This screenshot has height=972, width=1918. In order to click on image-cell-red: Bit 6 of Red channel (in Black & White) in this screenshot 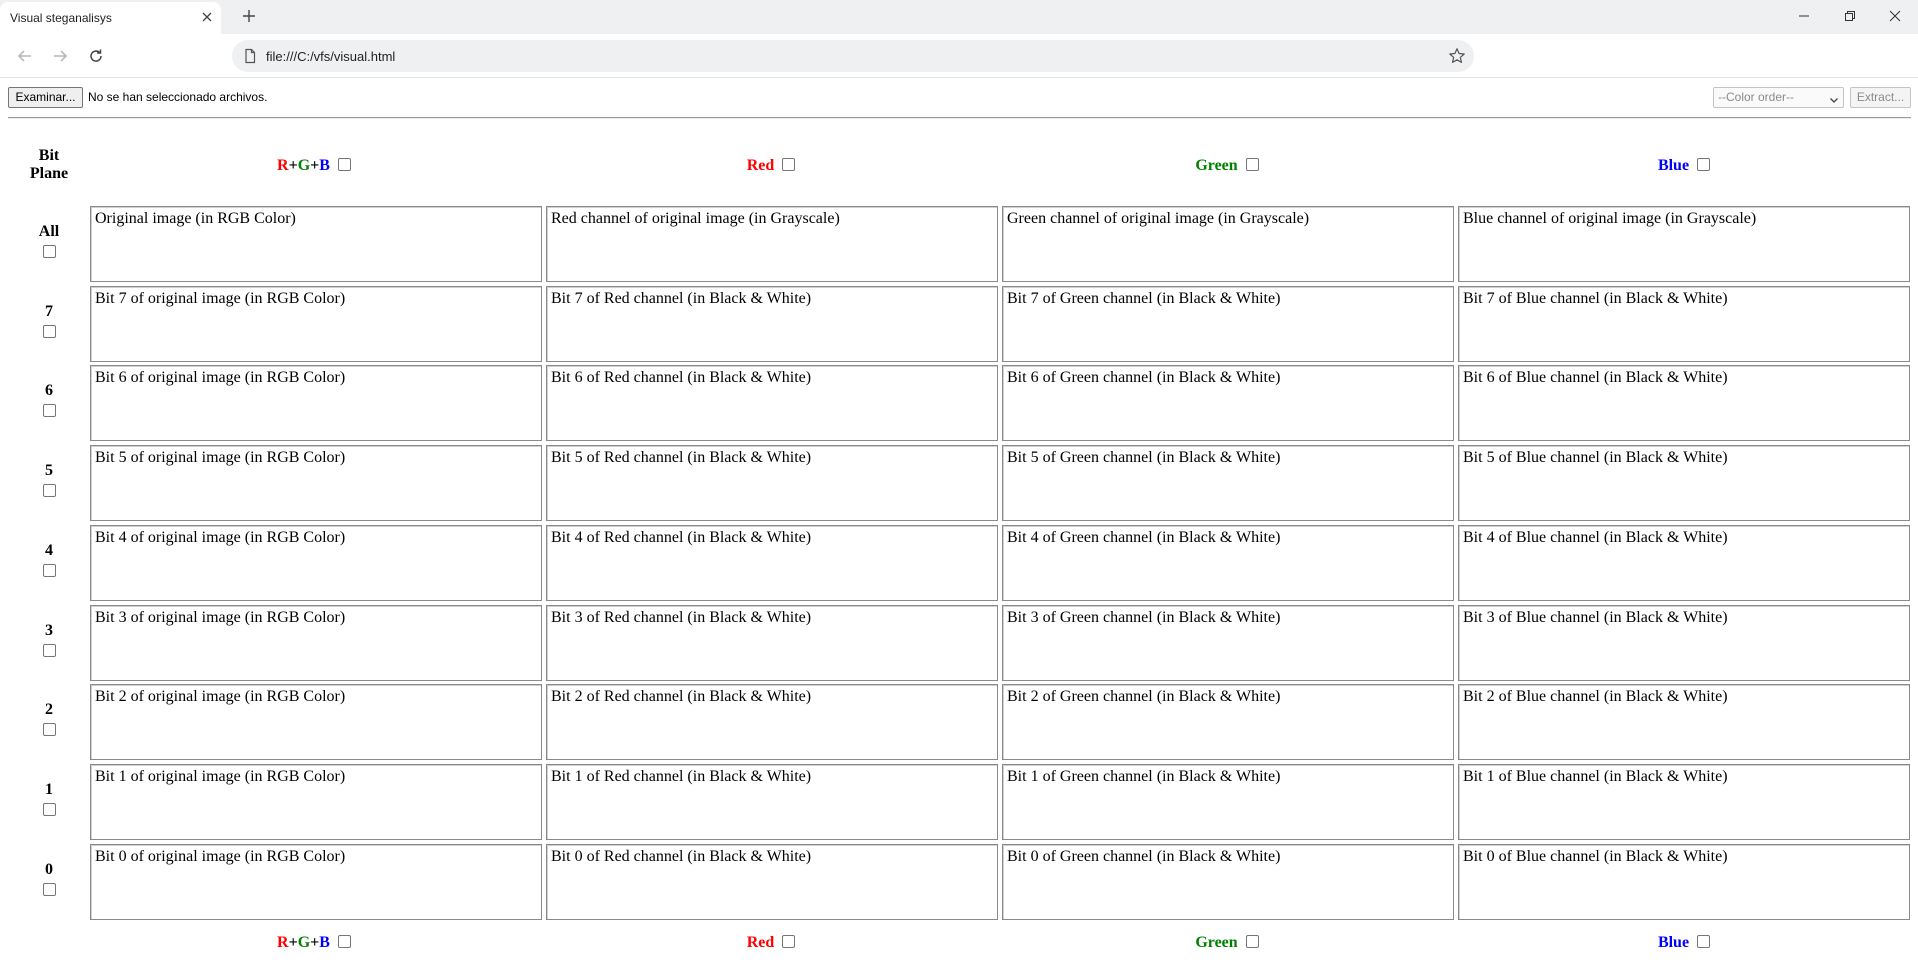, I will do `click(772, 403)`.